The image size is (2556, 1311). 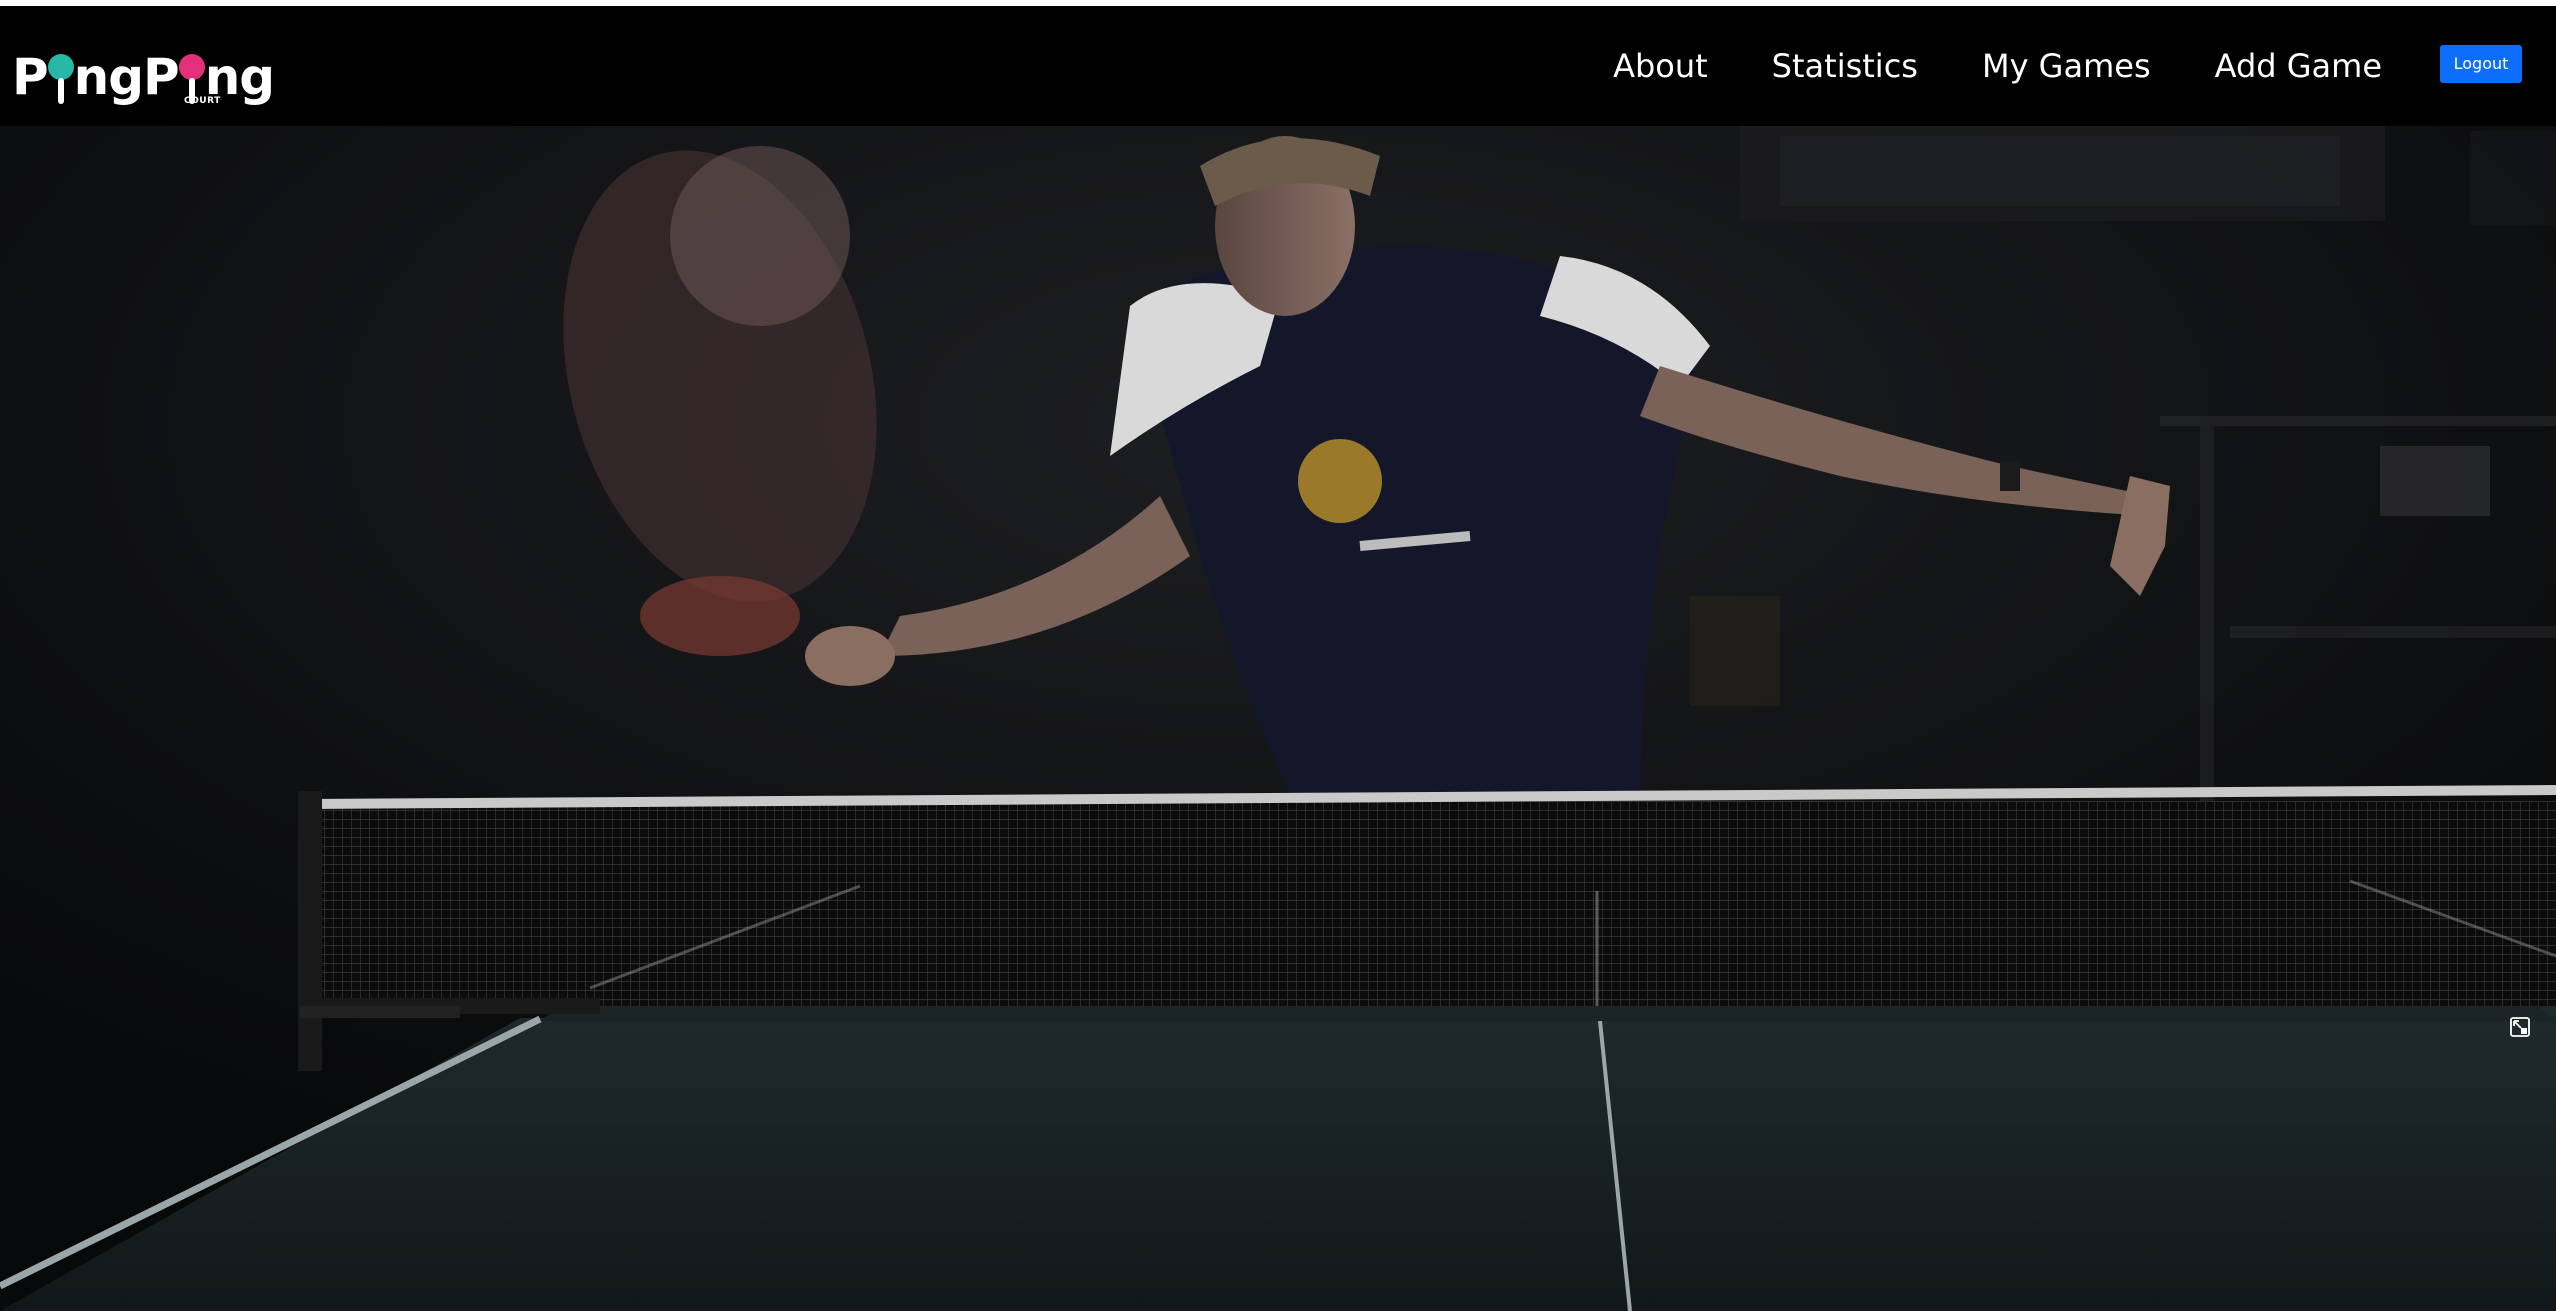 I want to click on nav-my-games: My Games, so click(x=2066, y=66).